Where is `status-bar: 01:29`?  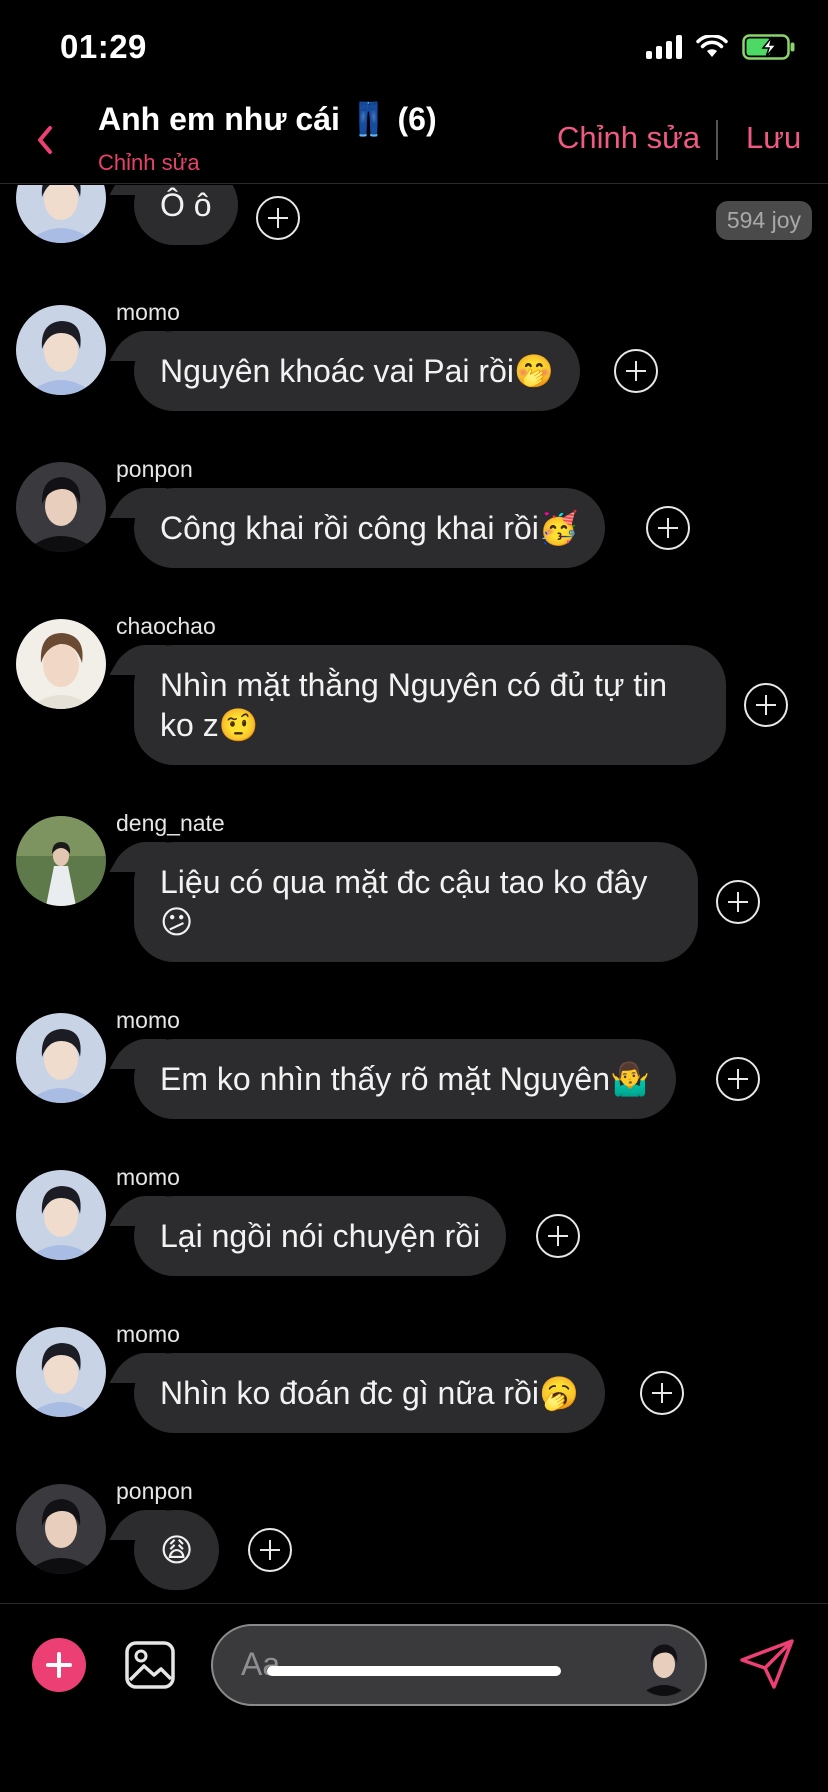
status-bar: 01:29 is located at coordinates (414, 48).